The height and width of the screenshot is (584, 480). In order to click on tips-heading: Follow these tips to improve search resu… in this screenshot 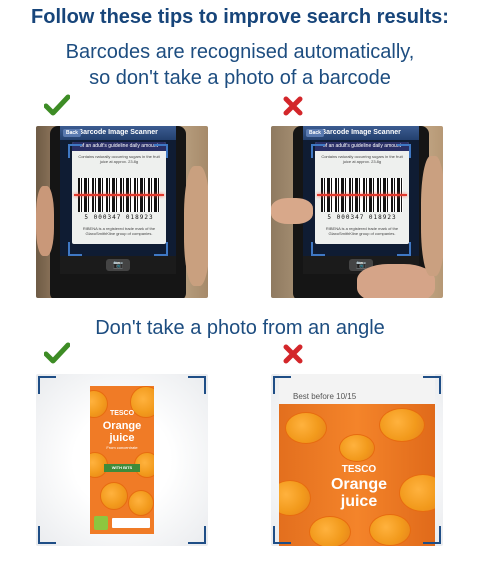, I will do `click(240, 17)`.